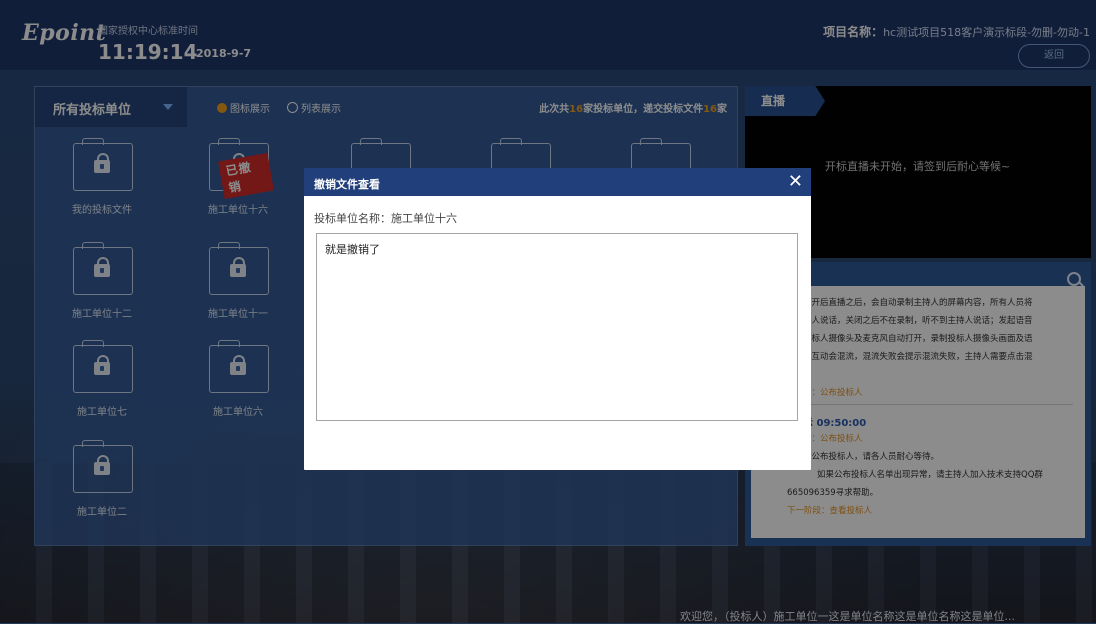 This screenshot has width=1096, height=624. Describe the element at coordinates (385, 218) in the screenshot. I see `bidder-unit-label: 投标单位名称：施工单位十六` at that location.